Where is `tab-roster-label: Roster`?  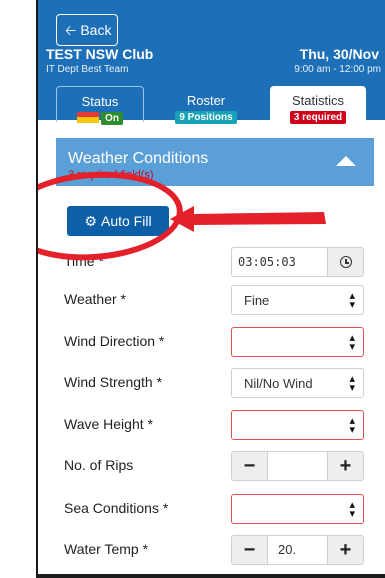 tab-roster-label: Roster is located at coordinates (206, 100).